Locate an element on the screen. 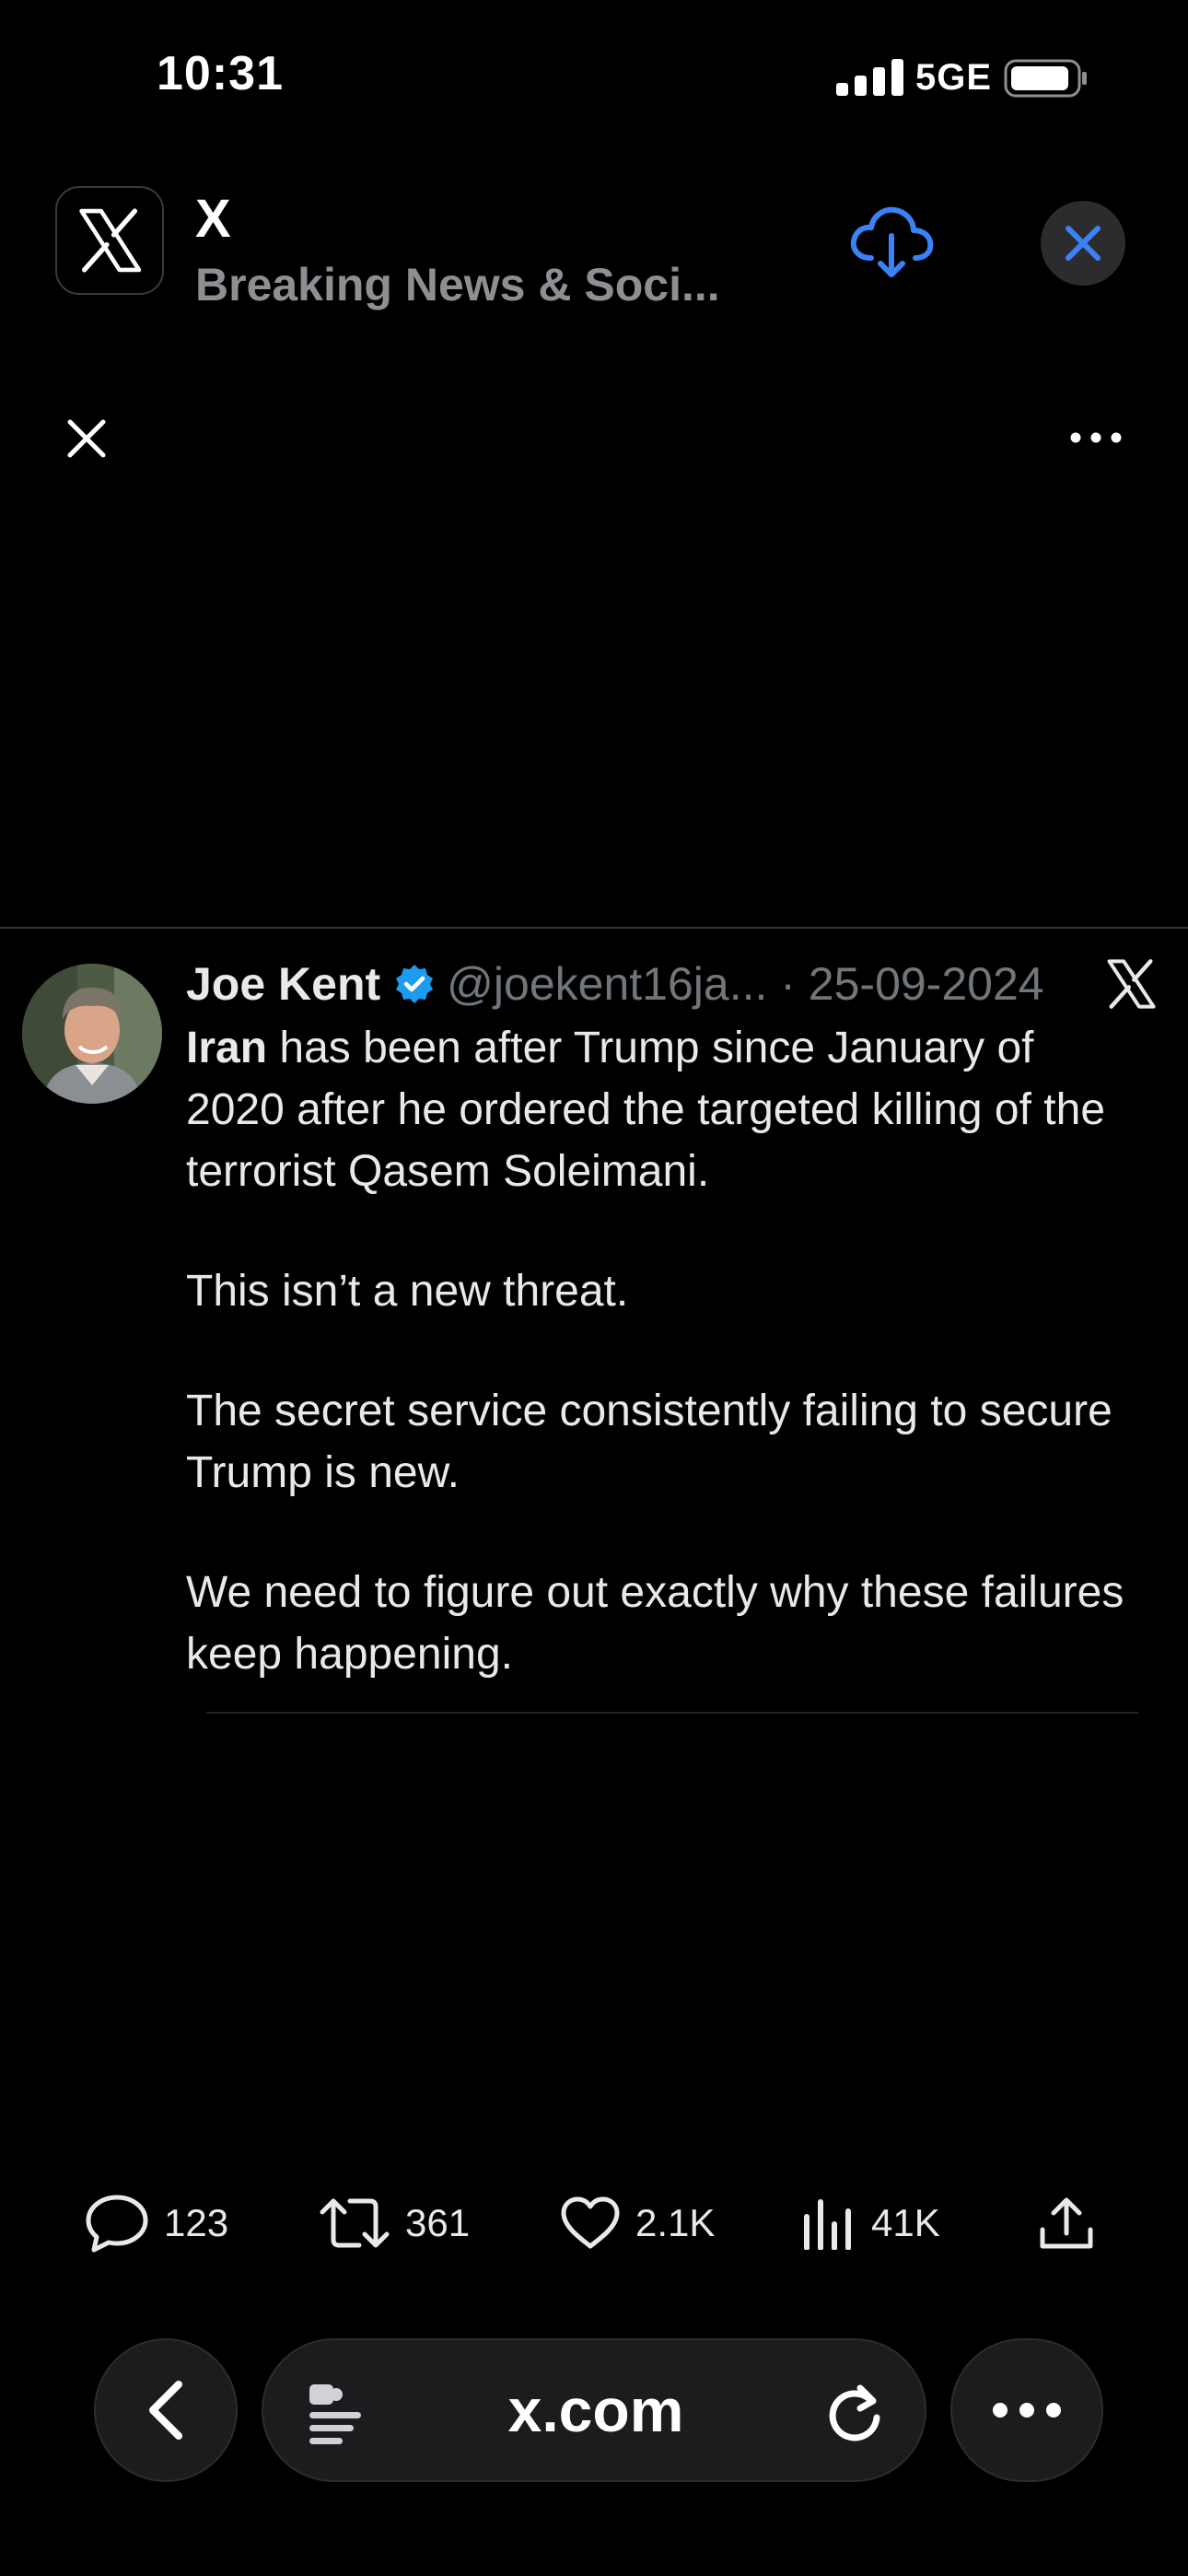  like-count: 2.1K is located at coordinates (675, 2222).